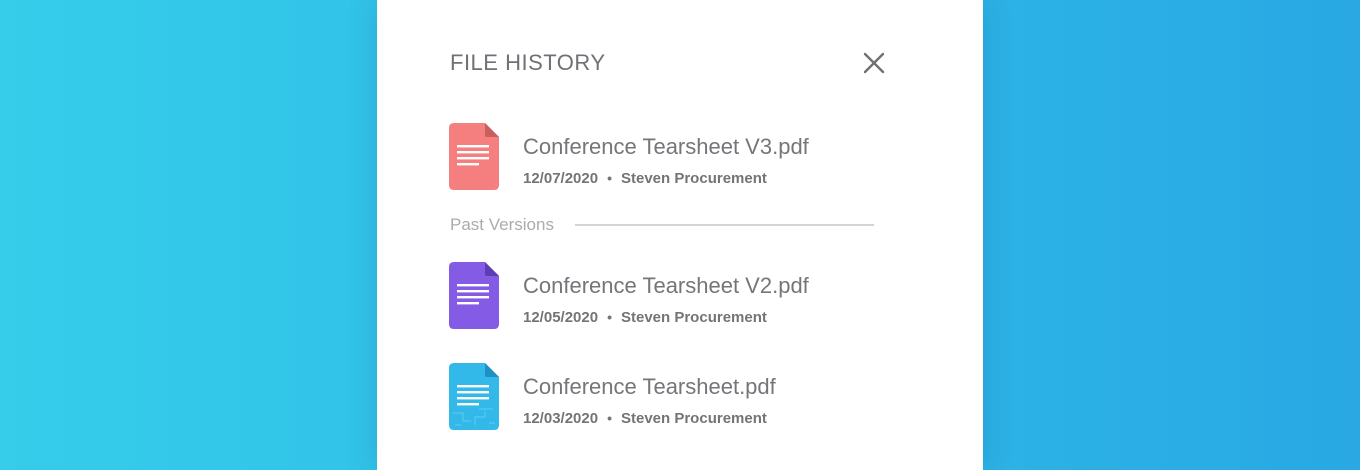 The height and width of the screenshot is (470, 1360). Describe the element at coordinates (649, 386) in the screenshot. I see `file-name: Conference Tearsheet.pdf` at that location.